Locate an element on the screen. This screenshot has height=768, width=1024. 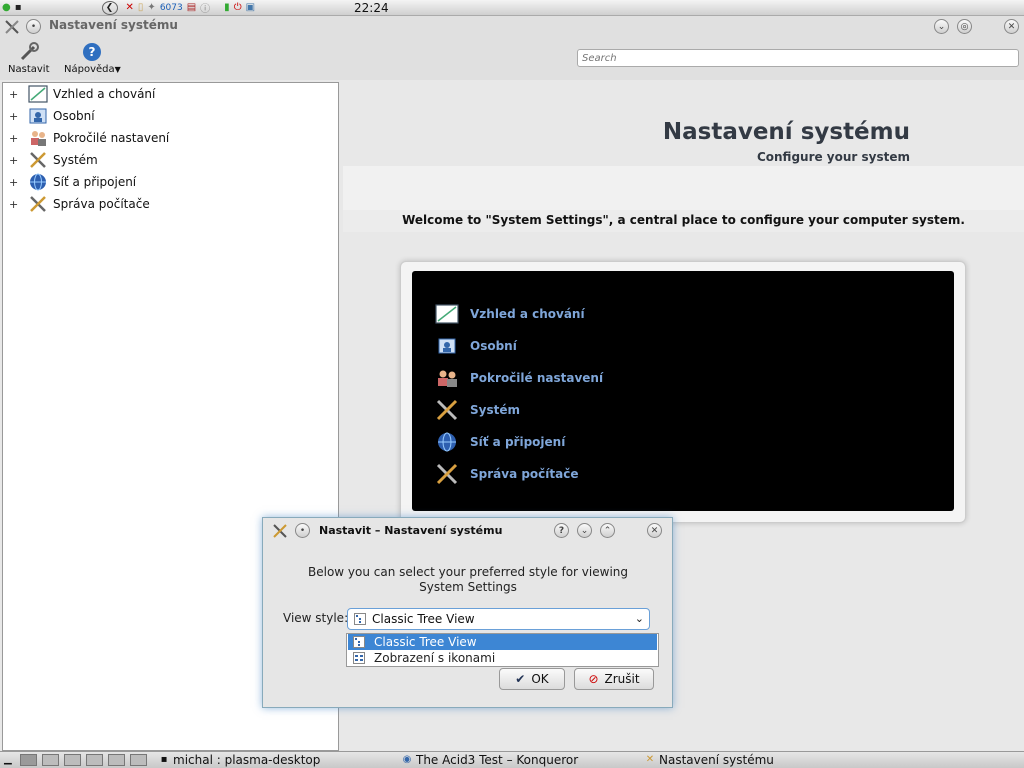
tree-item-label: Správa počítače is located at coordinates (101, 204).